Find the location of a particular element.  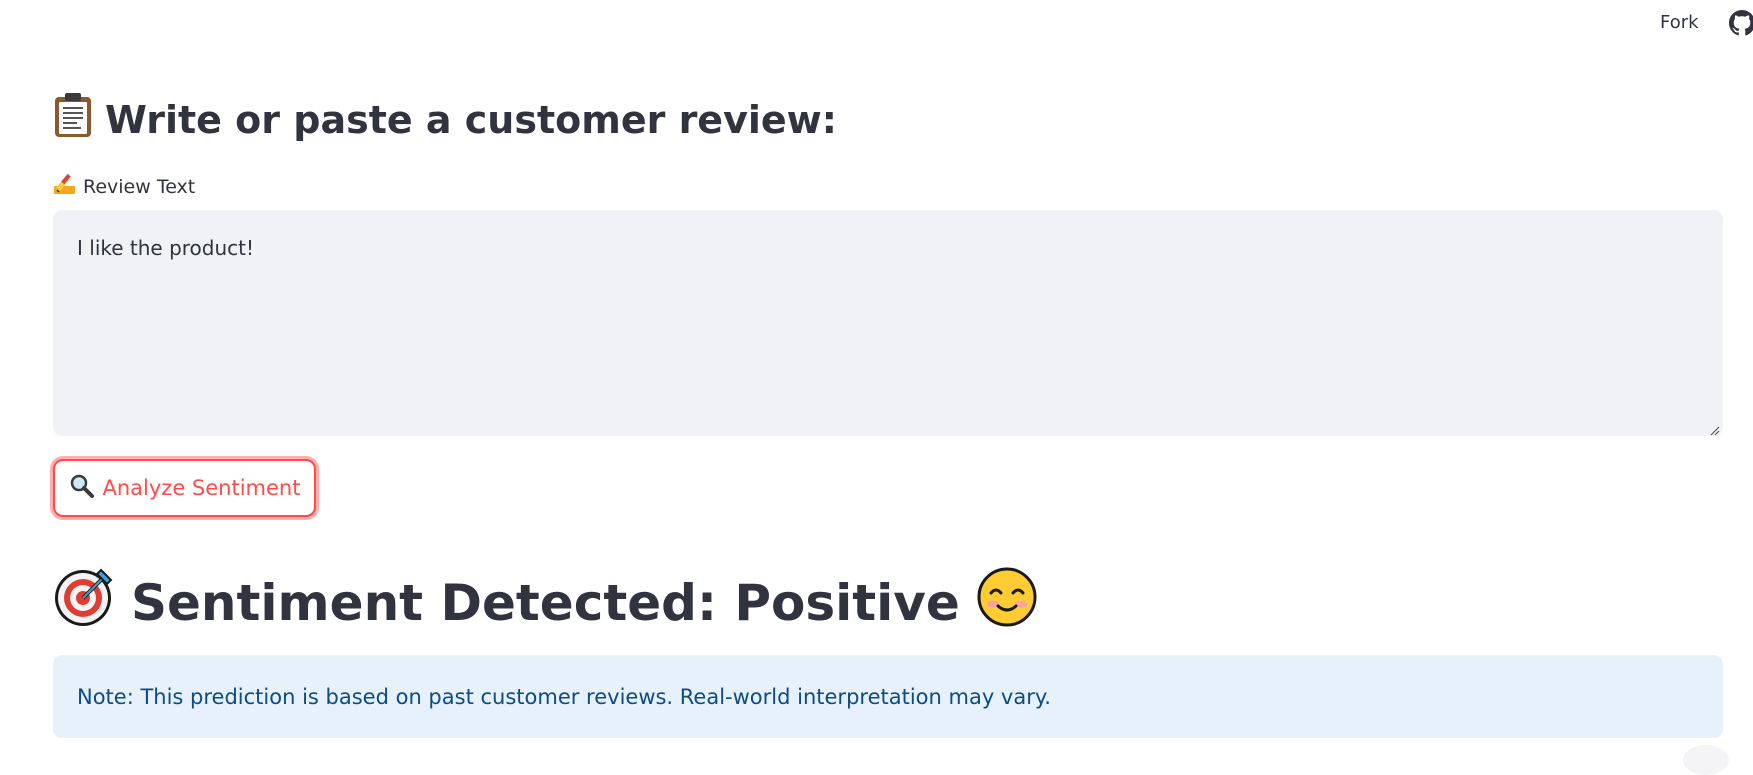

direct-hit-icon is located at coordinates (84, 603).